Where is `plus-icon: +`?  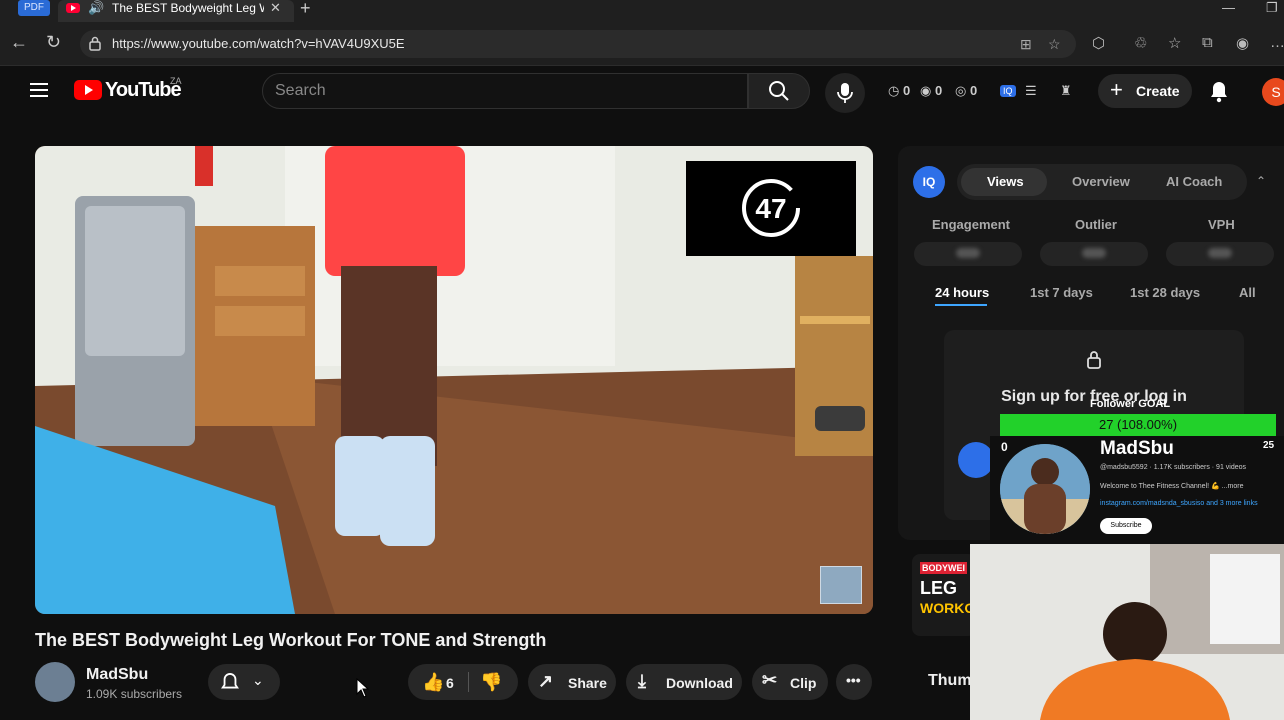
plus-icon: + is located at coordinates (1116, 89).